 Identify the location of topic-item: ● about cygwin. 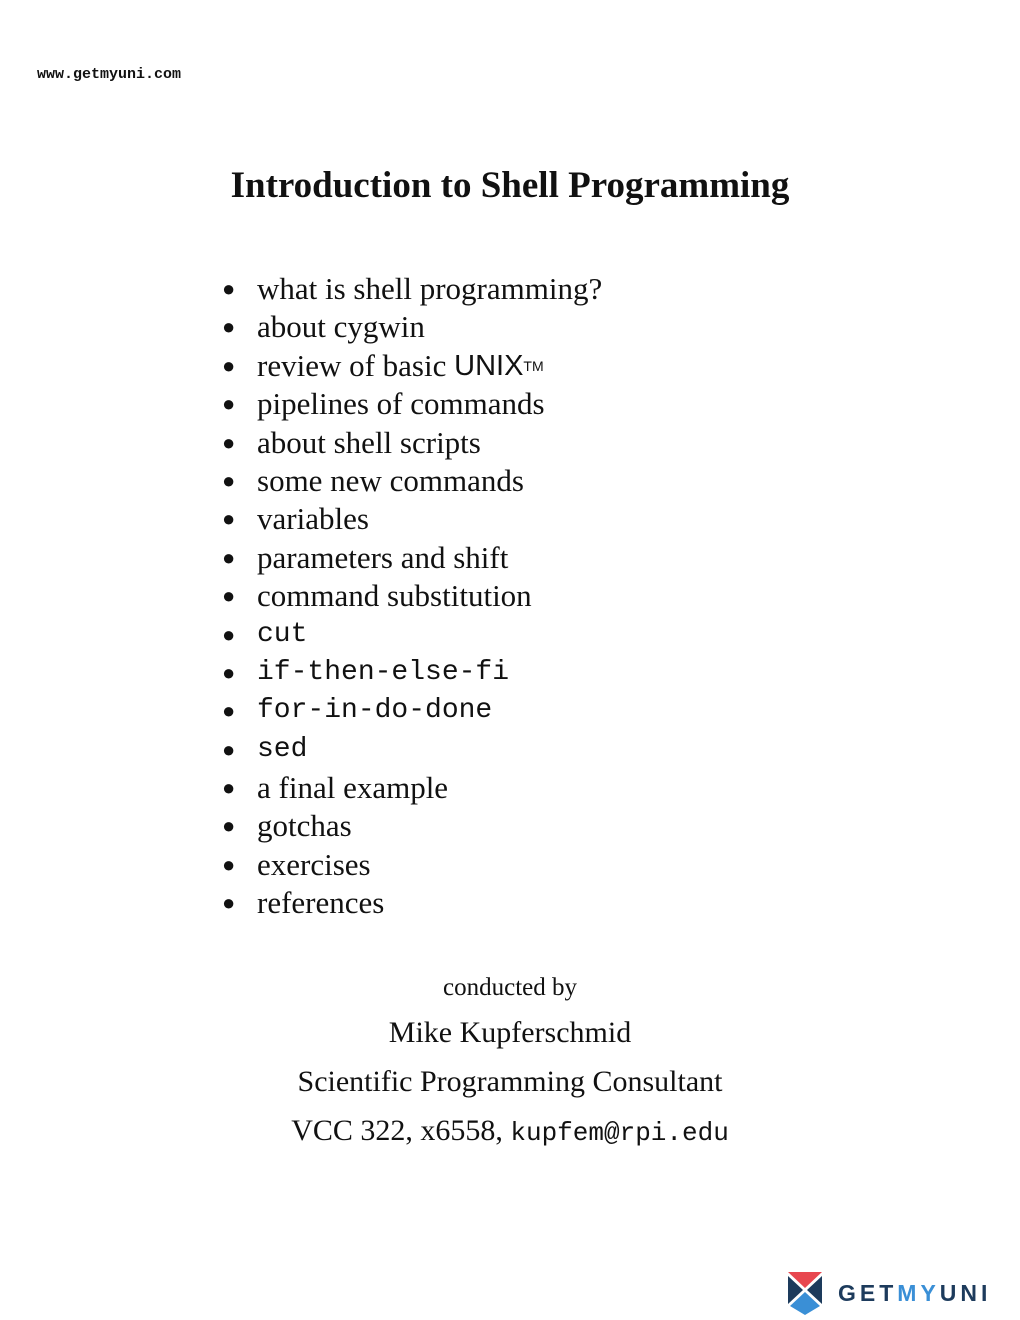
(412, 327).